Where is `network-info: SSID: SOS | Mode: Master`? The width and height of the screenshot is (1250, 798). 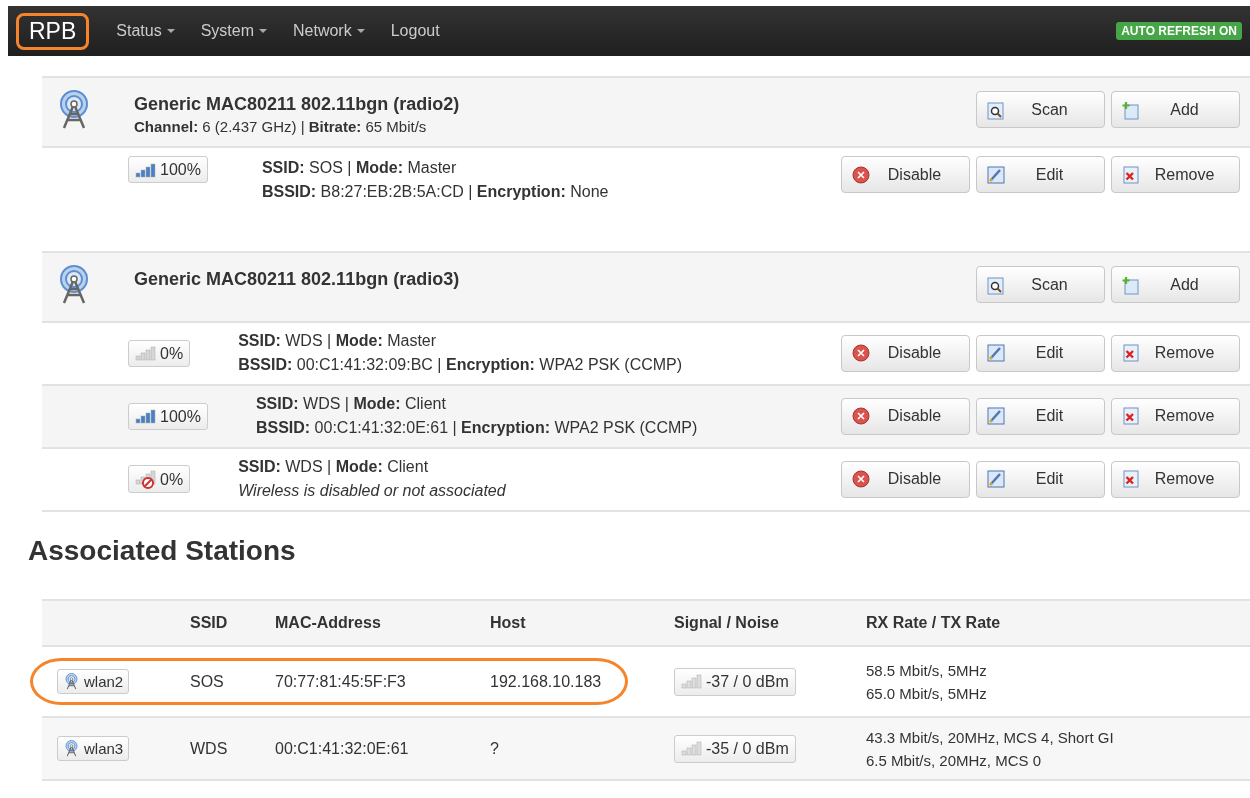
network-info: SSID: SOS | Mode: Master is located at coordinates (359, 168).